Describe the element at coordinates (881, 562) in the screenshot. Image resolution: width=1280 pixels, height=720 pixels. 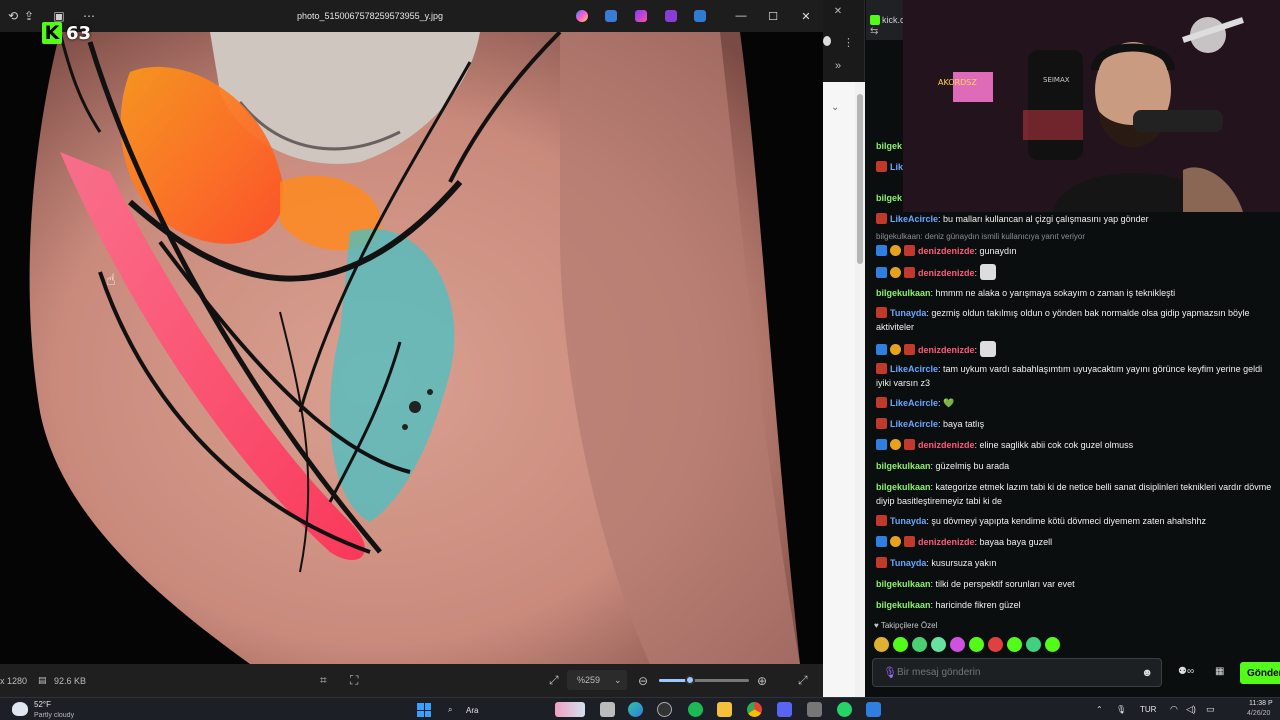
I see `gift-badge-icon` at that location.